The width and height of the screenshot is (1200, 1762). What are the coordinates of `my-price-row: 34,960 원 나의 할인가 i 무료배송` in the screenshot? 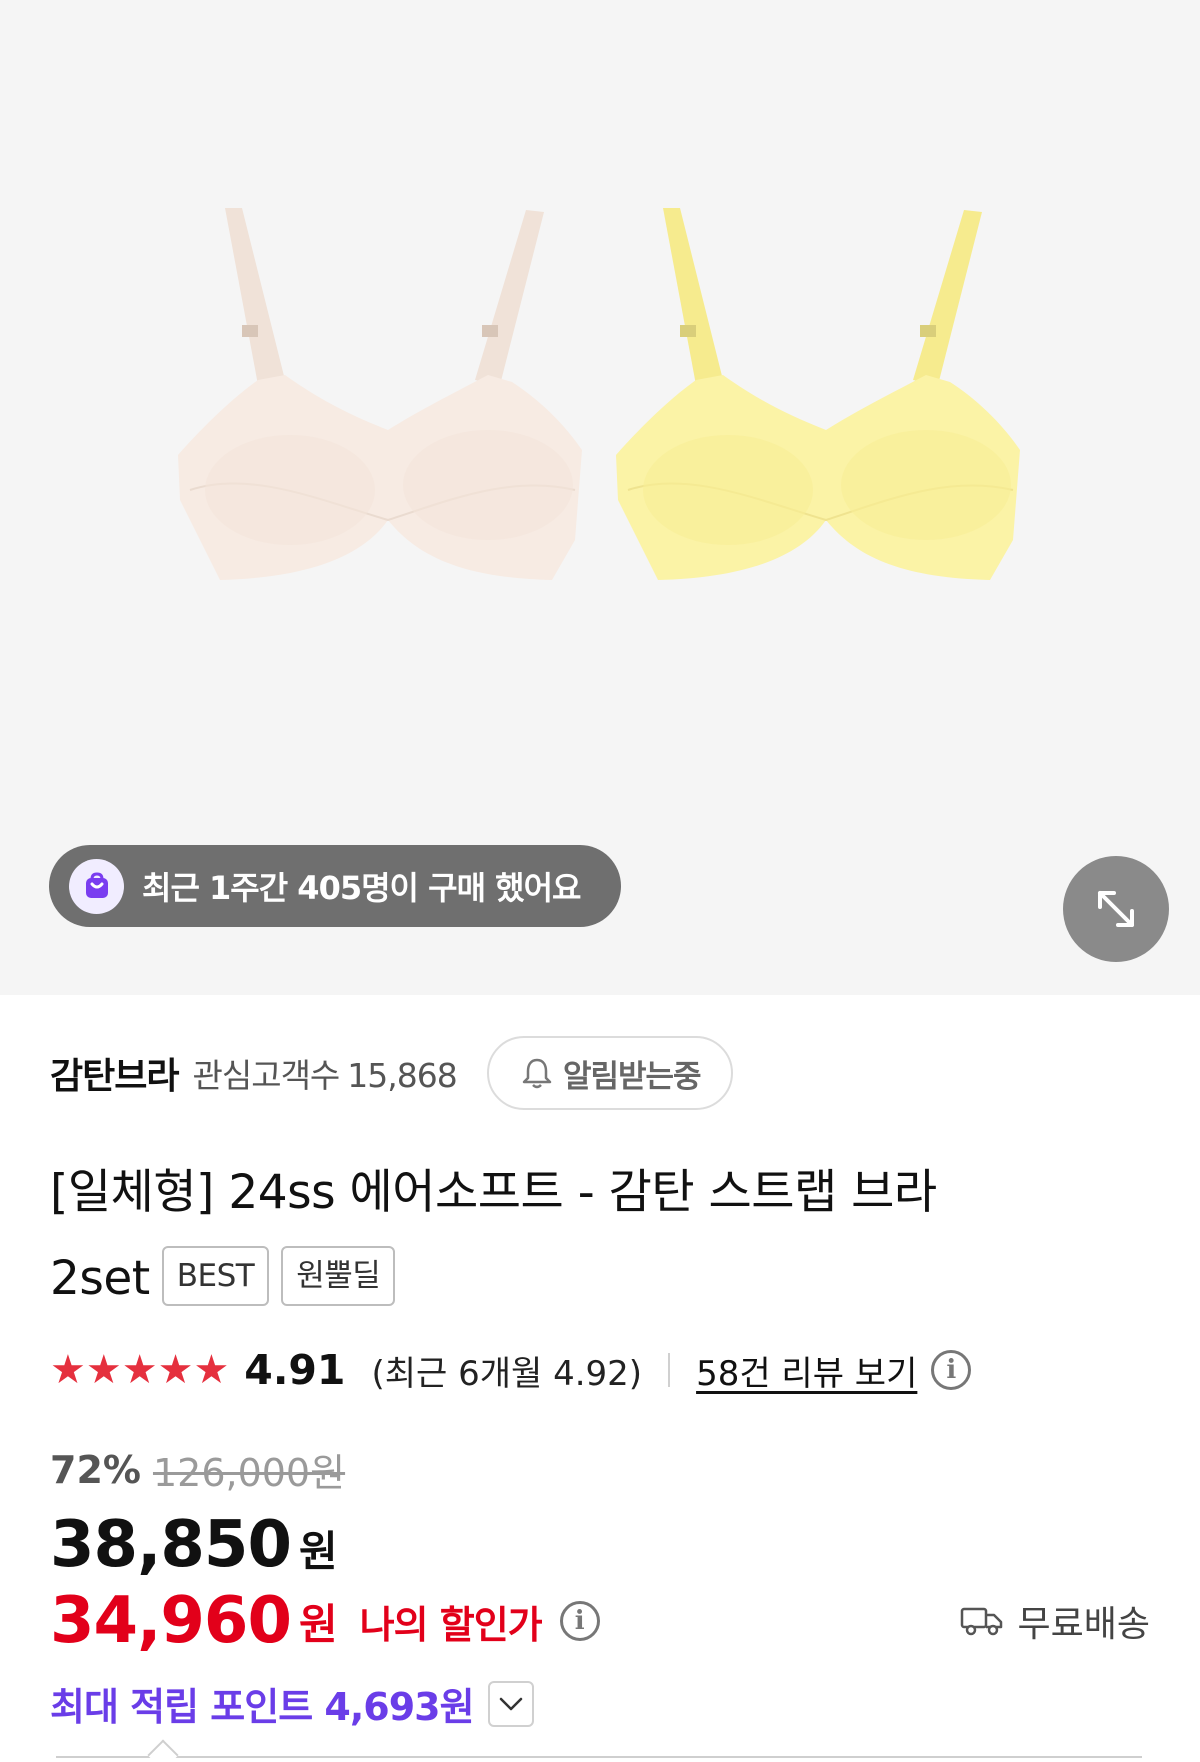 It's located at (600, 1621).